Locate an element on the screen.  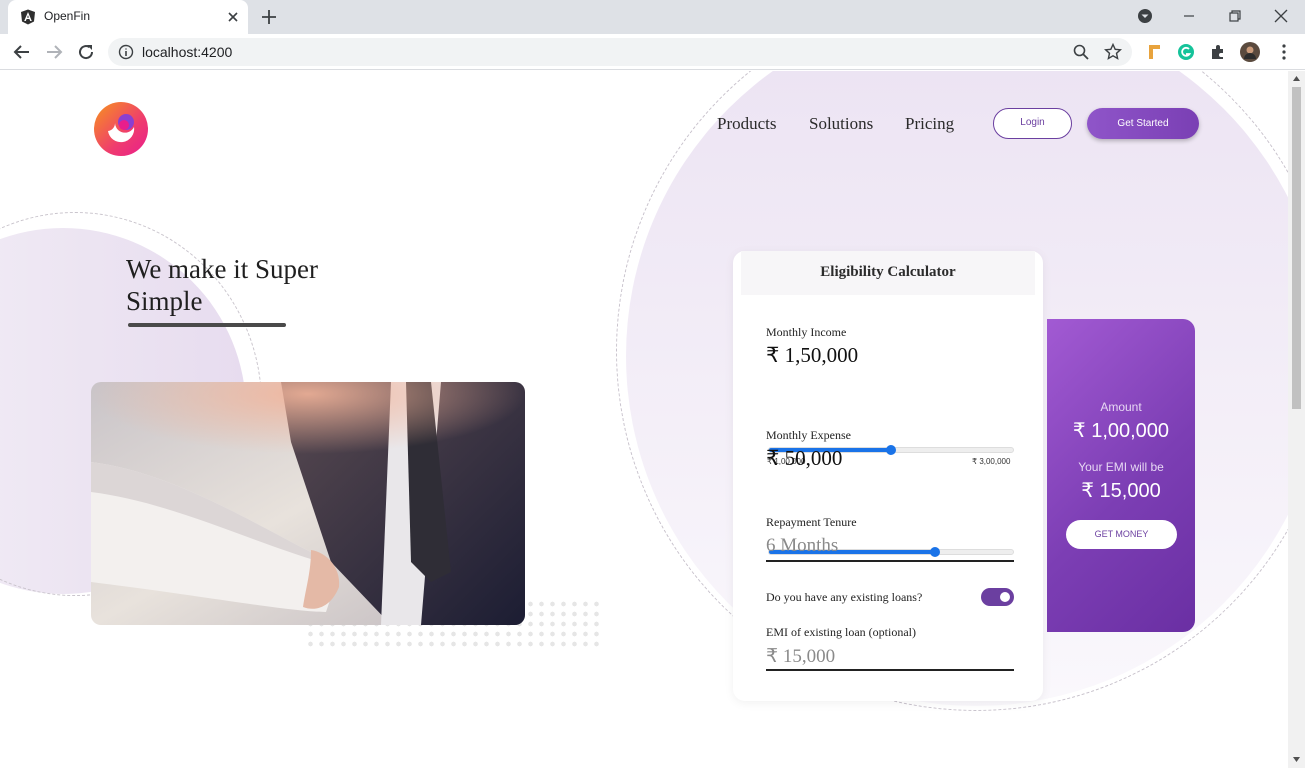
login-button: Login is located at coordinates (1032, 123).